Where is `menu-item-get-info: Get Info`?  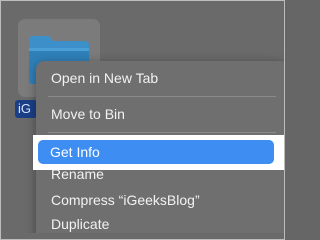 menu-item-get-info: Get Info is located at coordinates (156, 152).